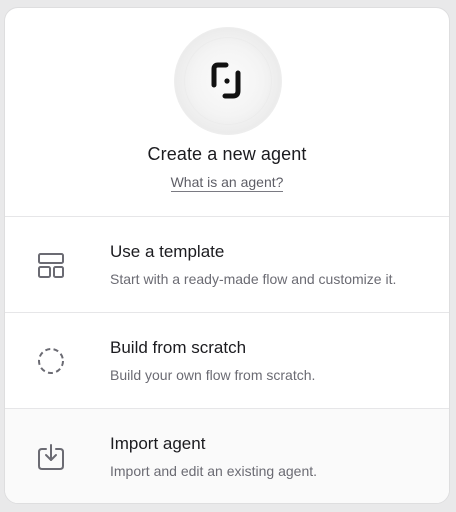 This screenshot has width=456, height=512. What do you see at coordinates (178, 347) in the screenshot?
I see `option-title: Build from scratch` at bounding box center [178, 347].